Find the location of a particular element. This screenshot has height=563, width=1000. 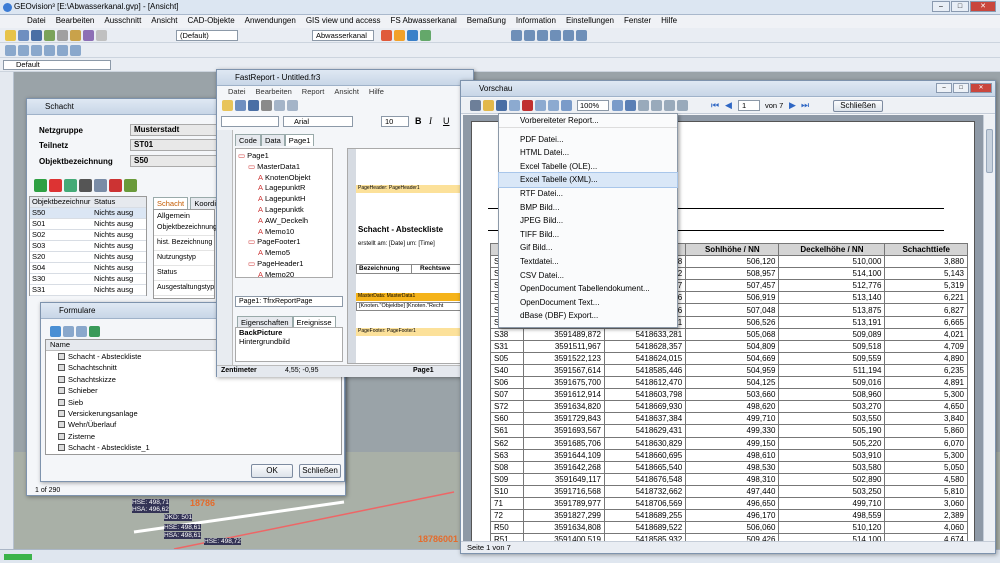

full-page-icon is located at coordinates (630, 105).